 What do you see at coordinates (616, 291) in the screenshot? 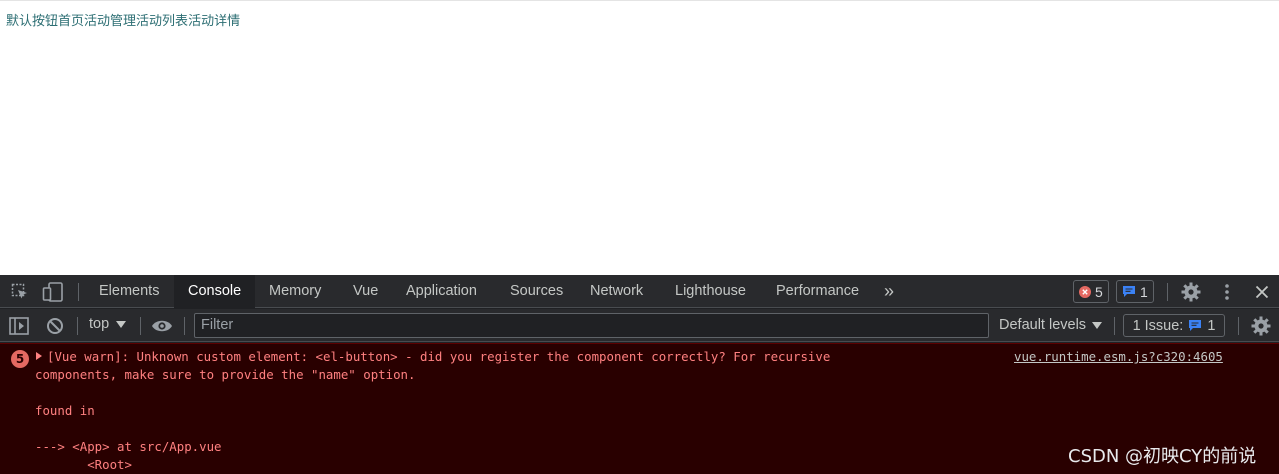
I see `tab-network: Network` at bounding box center [616, 291].